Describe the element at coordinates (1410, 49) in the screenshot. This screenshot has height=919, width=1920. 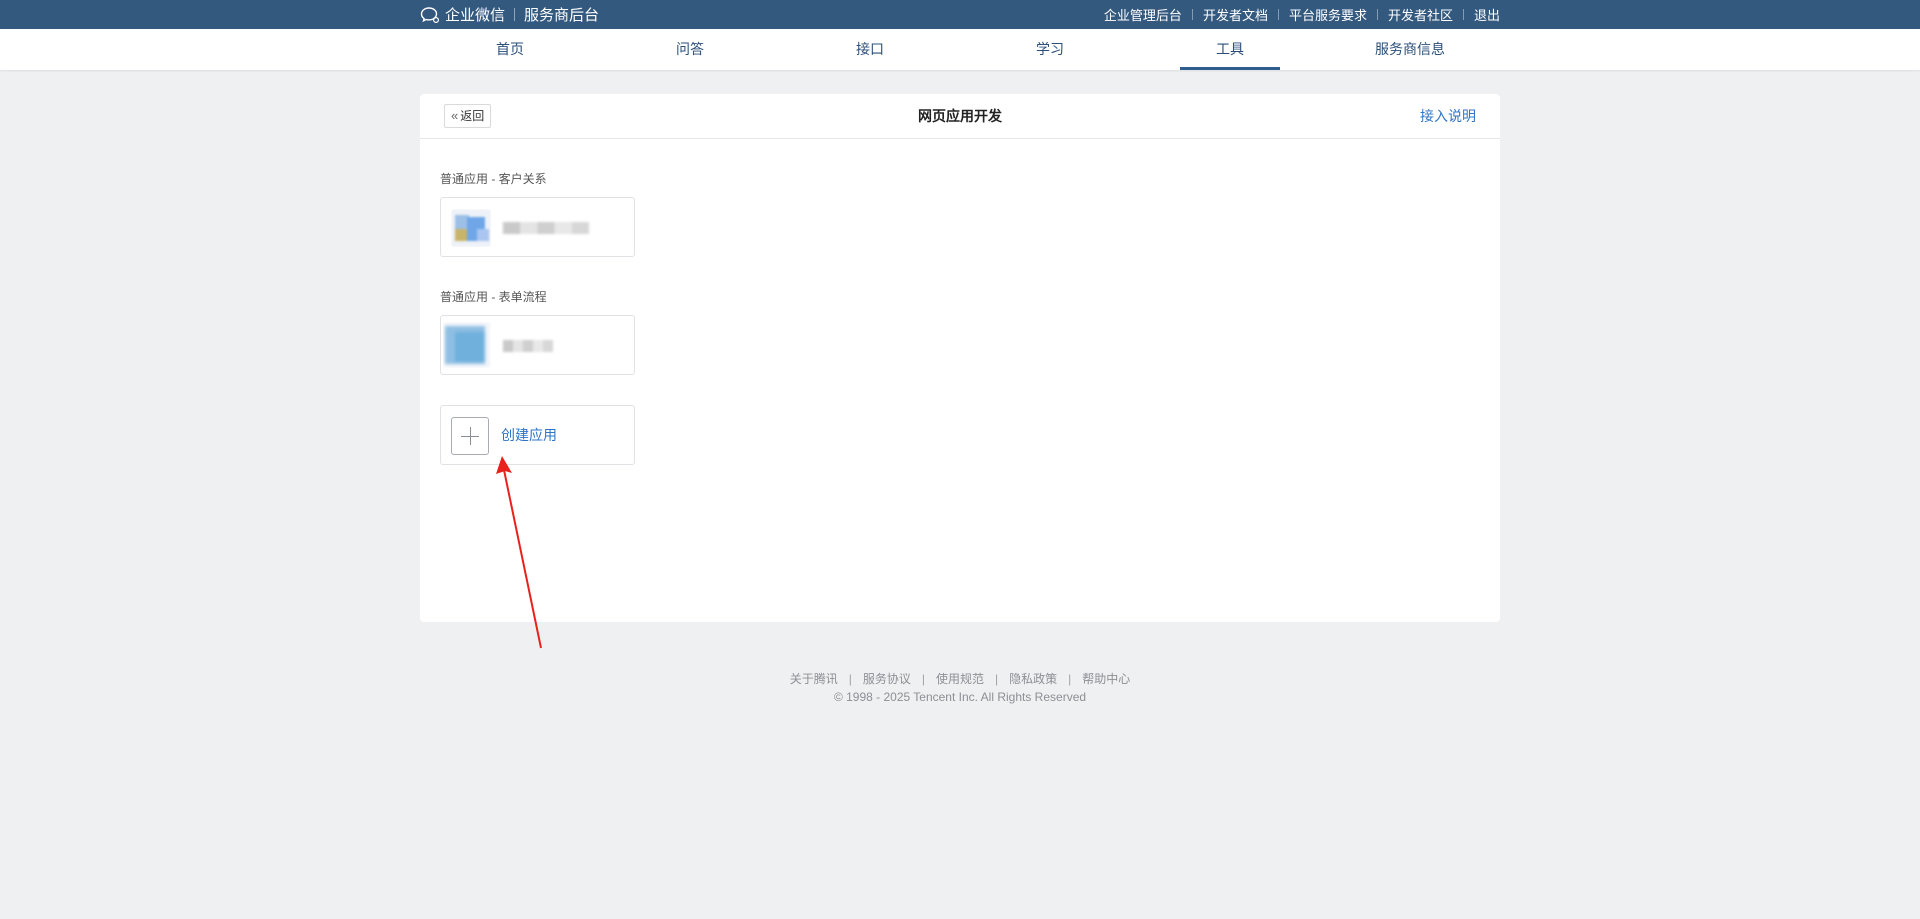
I see `nav-item-provider-info: 服务商信息` at that location.